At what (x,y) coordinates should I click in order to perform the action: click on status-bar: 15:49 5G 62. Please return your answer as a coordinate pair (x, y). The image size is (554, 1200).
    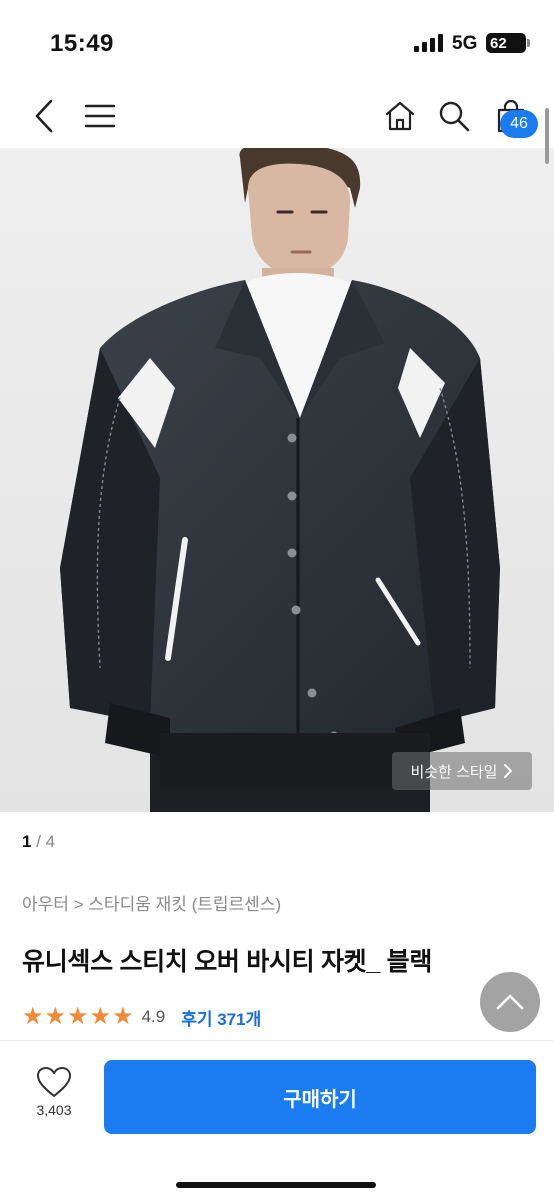
    Looking at the image, I should click on (277, 42).